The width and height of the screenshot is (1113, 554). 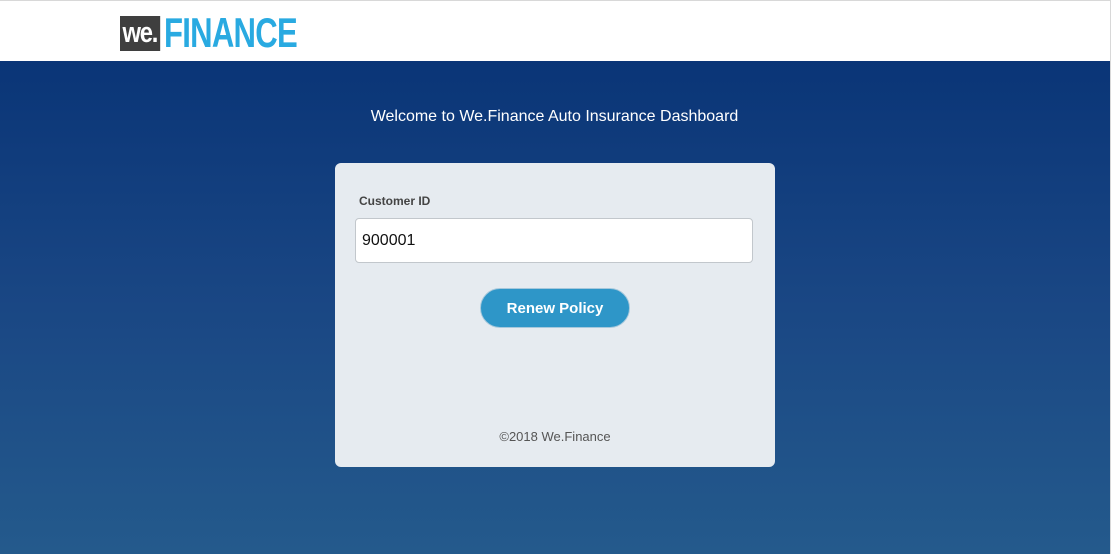 I want to click on wefinance-logo: we. FINANCE, so click(x=232, y=32).